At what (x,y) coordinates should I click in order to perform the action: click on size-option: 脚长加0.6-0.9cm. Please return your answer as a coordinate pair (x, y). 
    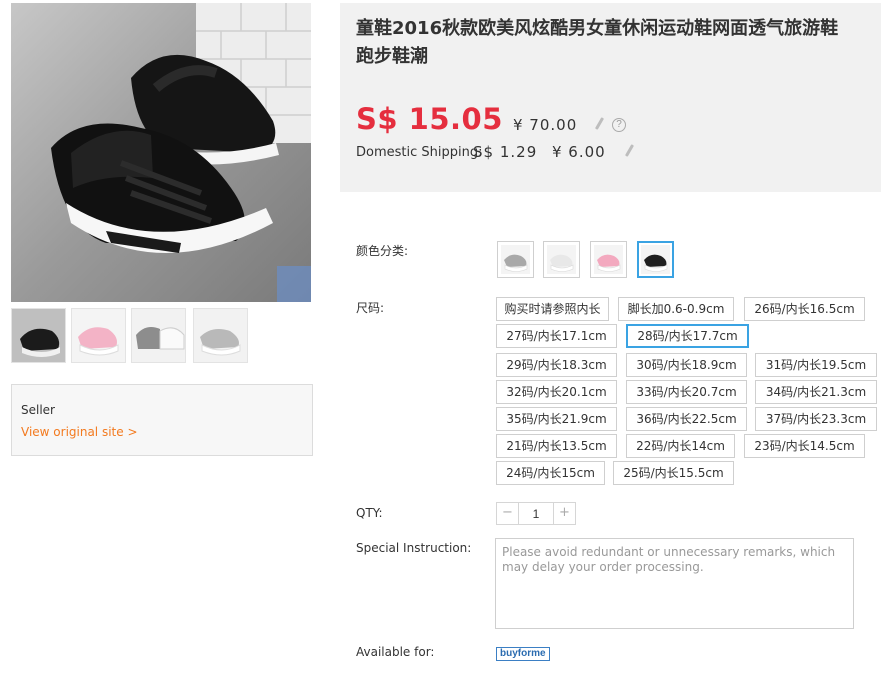
    Looking at the image, I should click on (676, 309).